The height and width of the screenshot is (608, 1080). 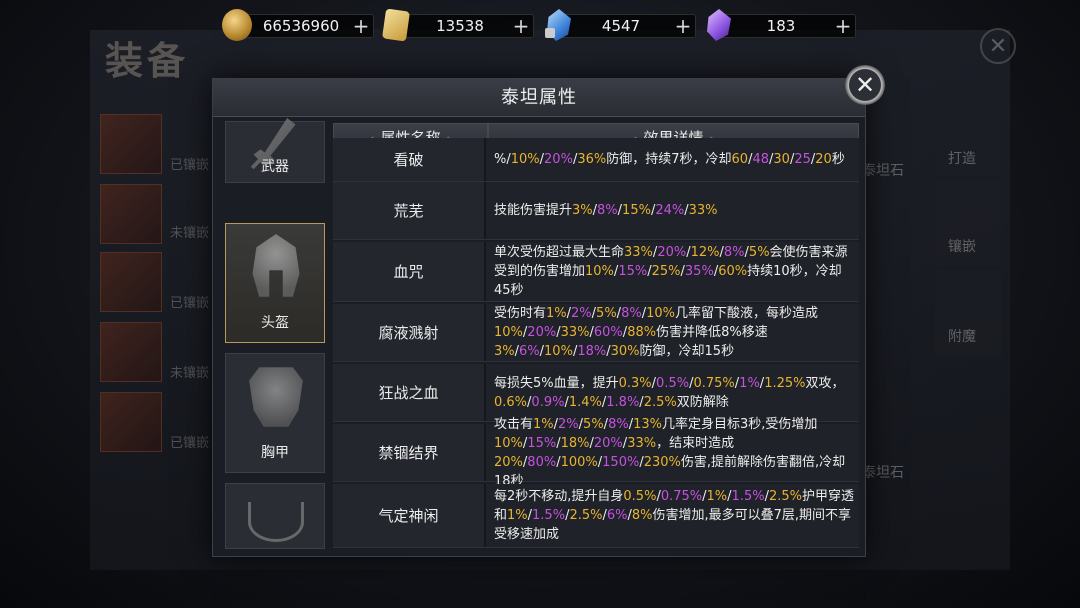 I want to click on helmet-icon, so click(x=276, y=265).